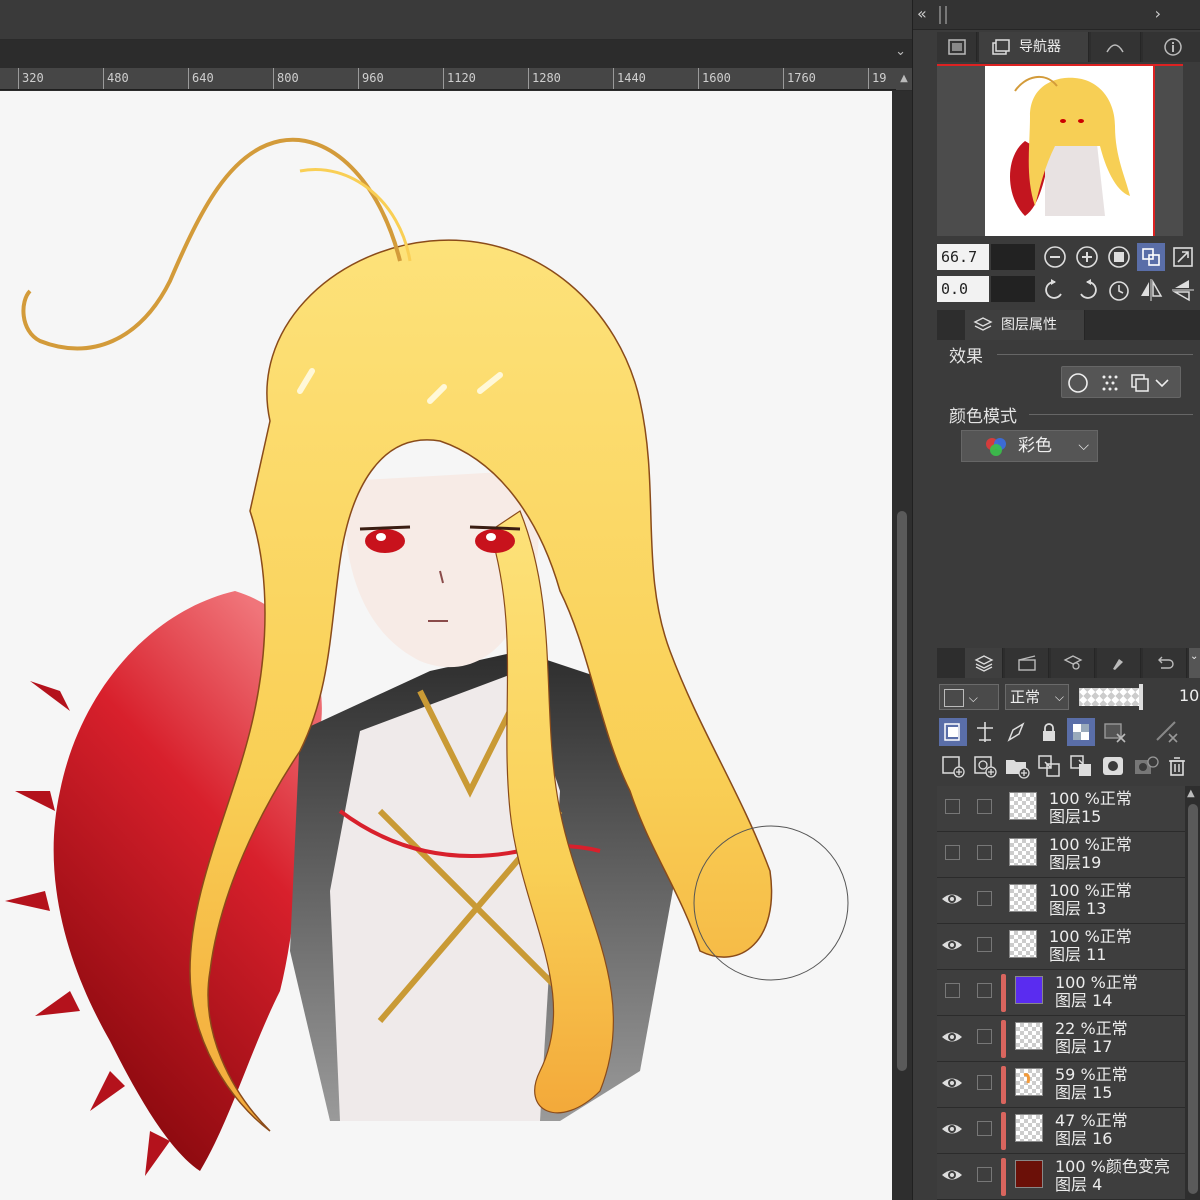 The image size is (1200, 1200). I want to click on layer-blend-row: ⌵ 正常 ⌵ 100, so click(1068, 697).